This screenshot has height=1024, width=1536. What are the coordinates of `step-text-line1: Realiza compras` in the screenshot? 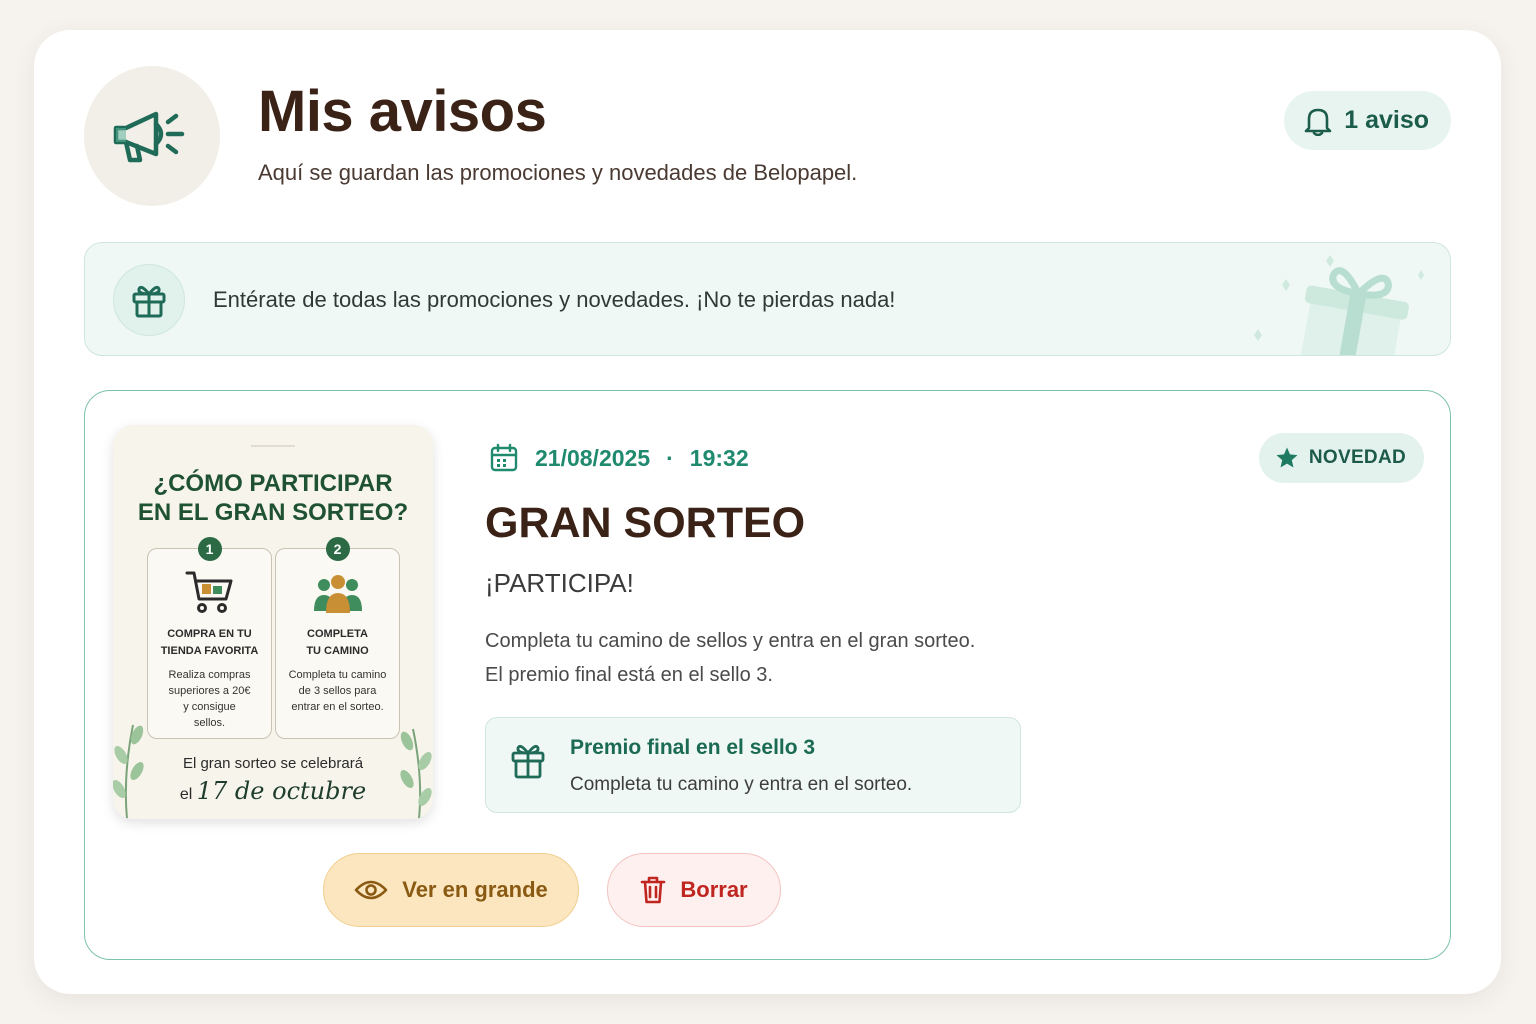 It's located at (209, 675).